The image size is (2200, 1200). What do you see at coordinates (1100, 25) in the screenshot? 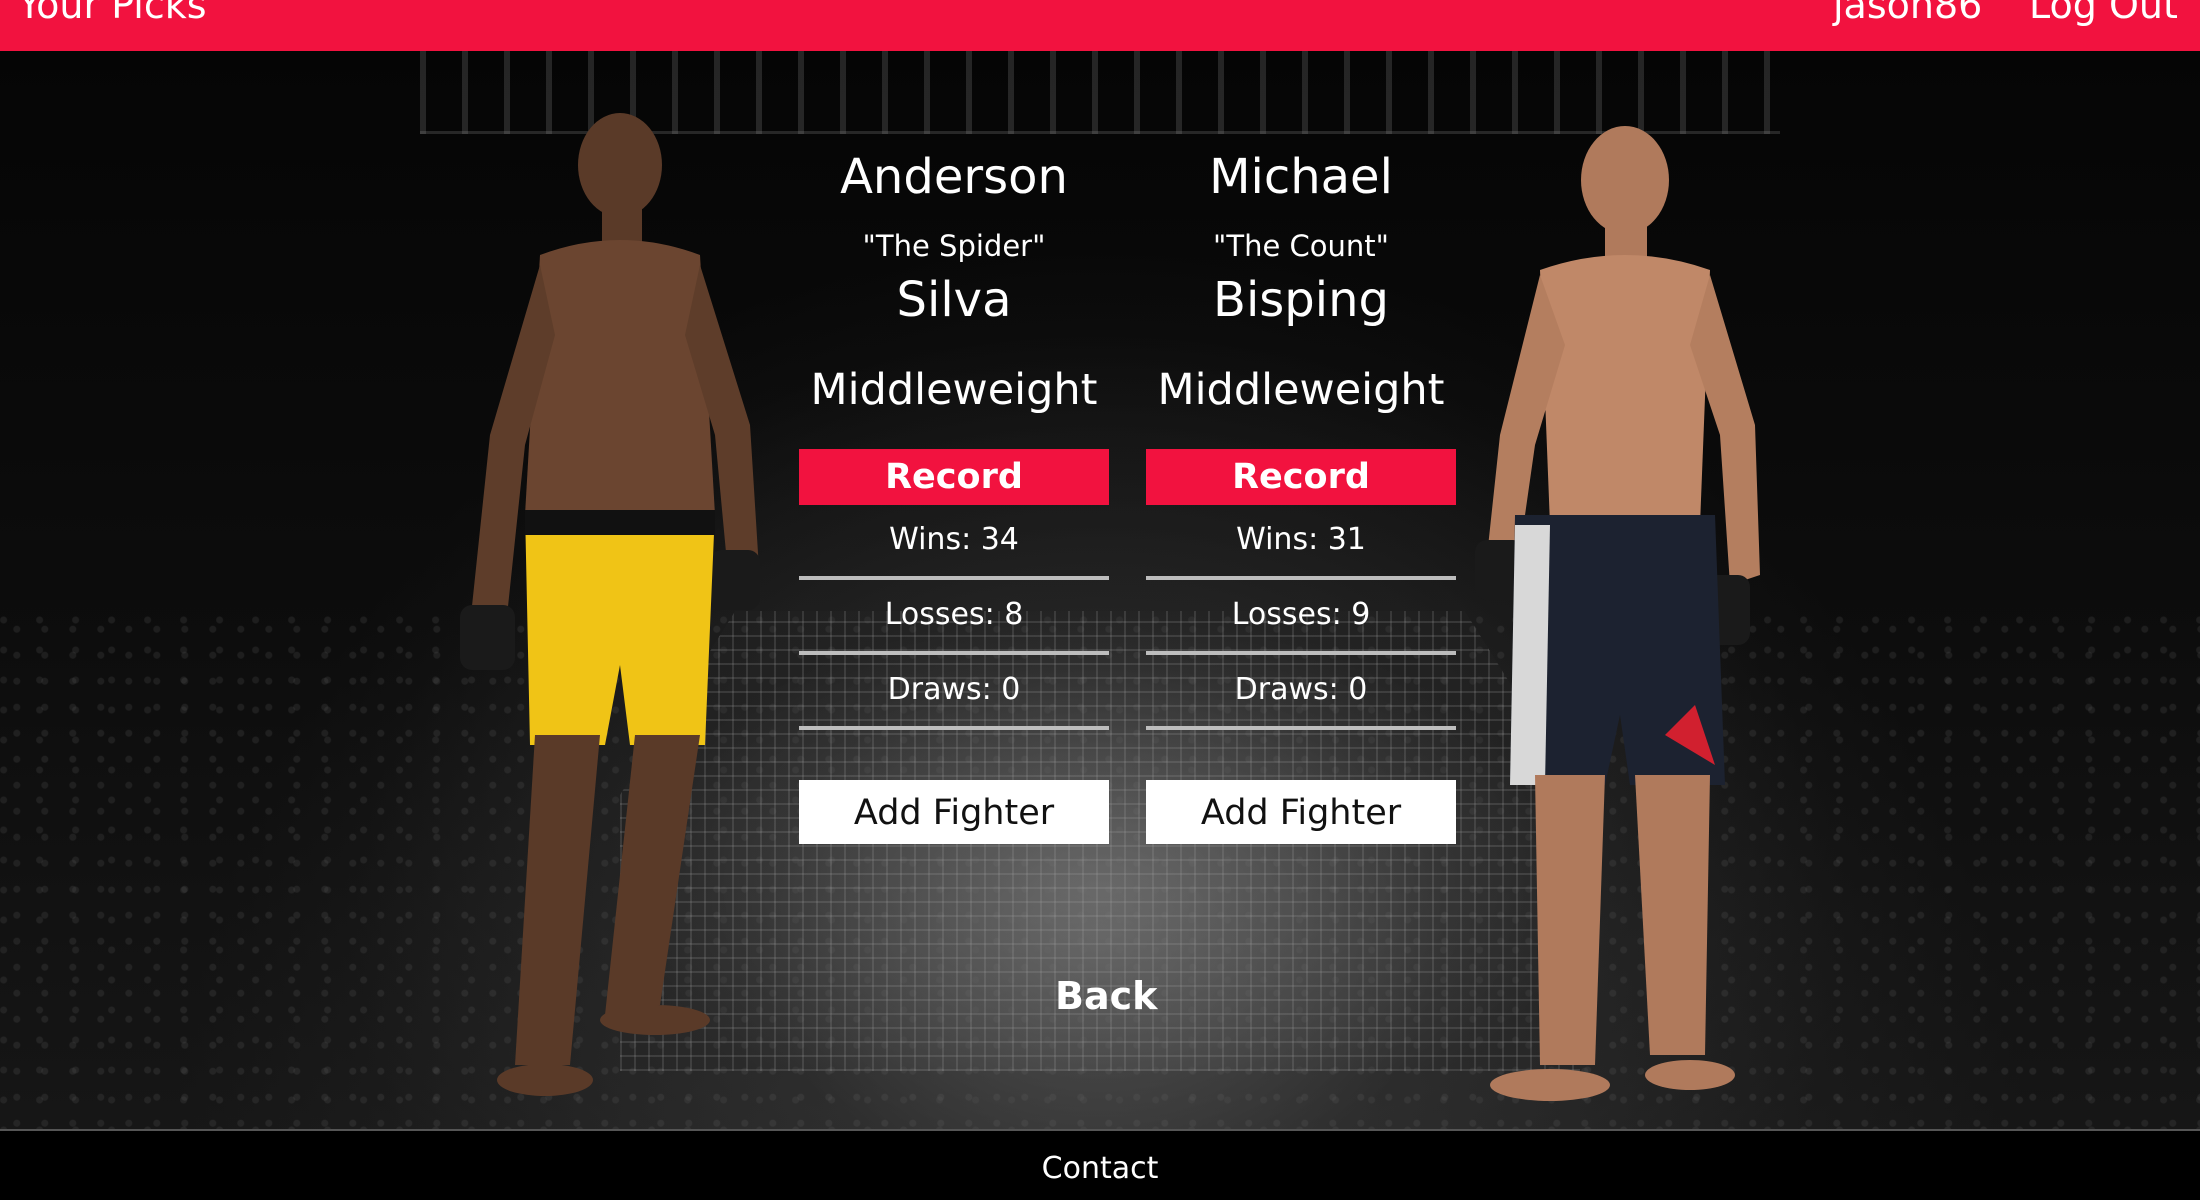
I see `top-nav-bar: Your Picks jason86 Log Out` at bounding box center [1100, 25].